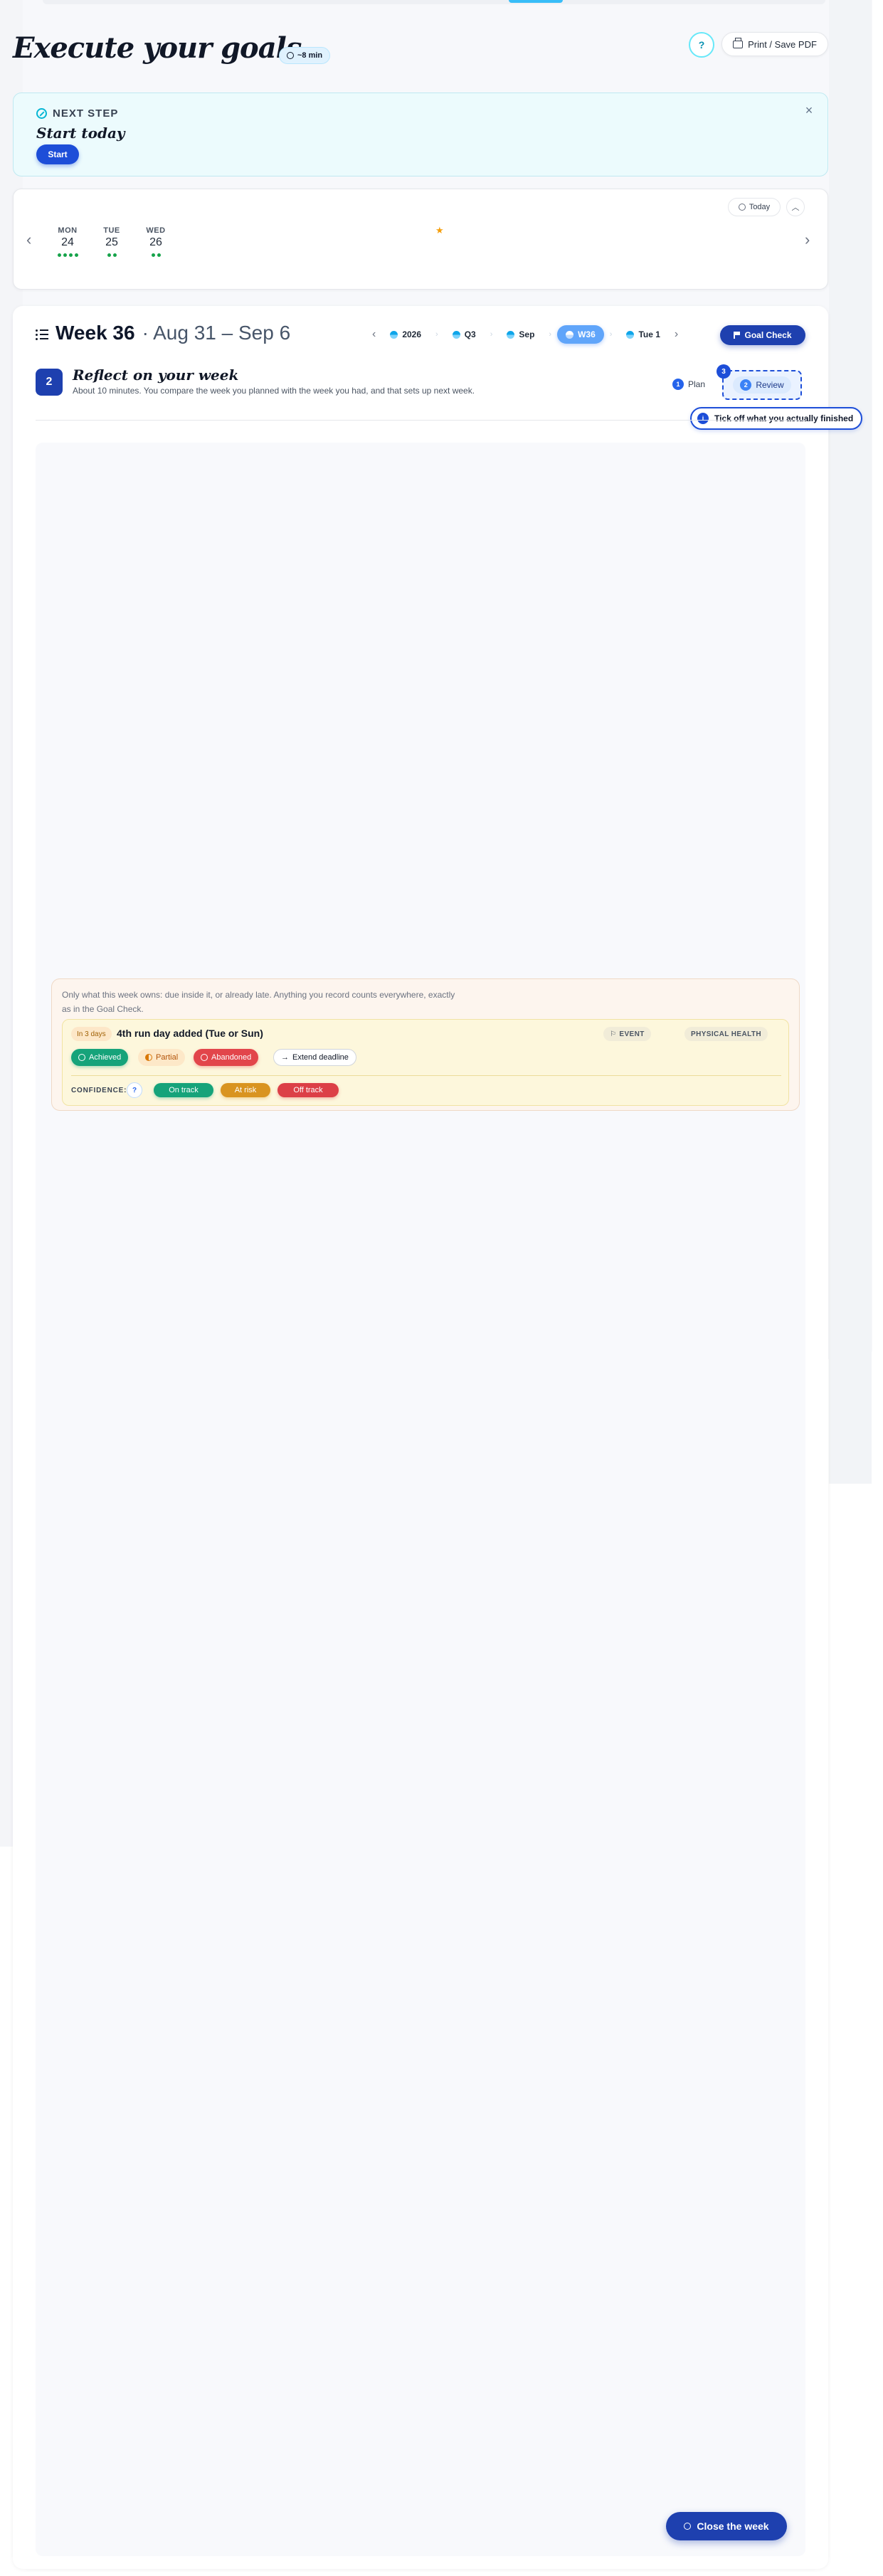  I want to click on confidence-on-track-button: On track, so click(183, 1090).